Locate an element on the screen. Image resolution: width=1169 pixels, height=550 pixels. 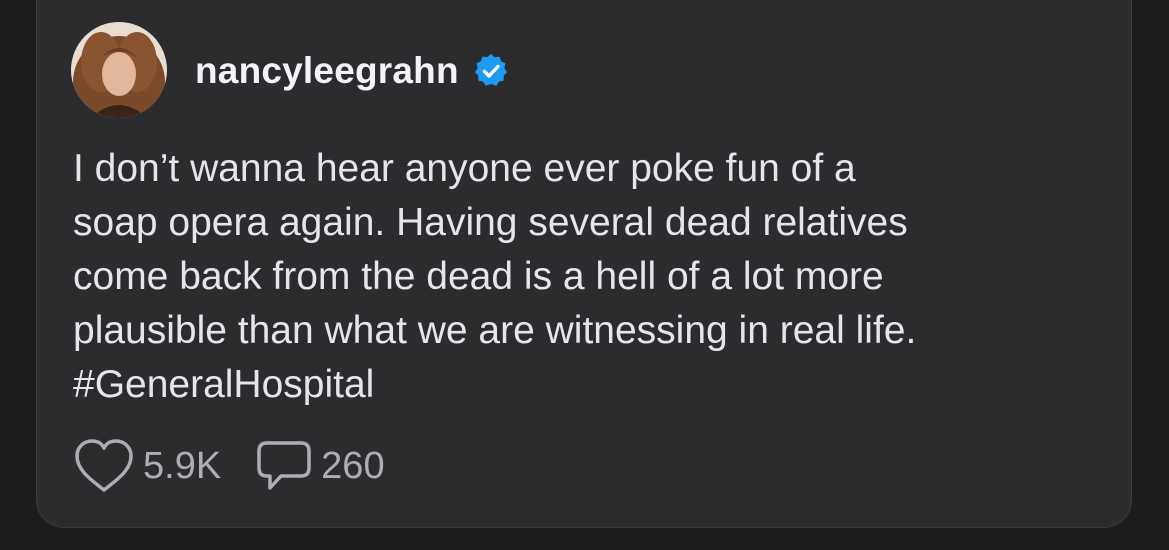
speech-bubble-icon is located at coordinates (284, 465).